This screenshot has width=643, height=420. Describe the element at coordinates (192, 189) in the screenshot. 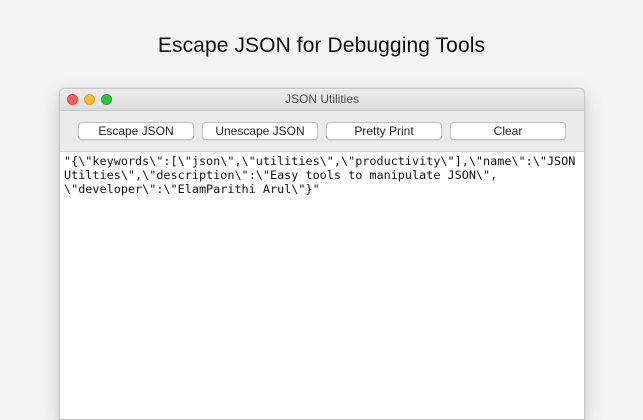

I see `editor-line: \"developer\":\"ElamParithi Arul\"}"` at that location.